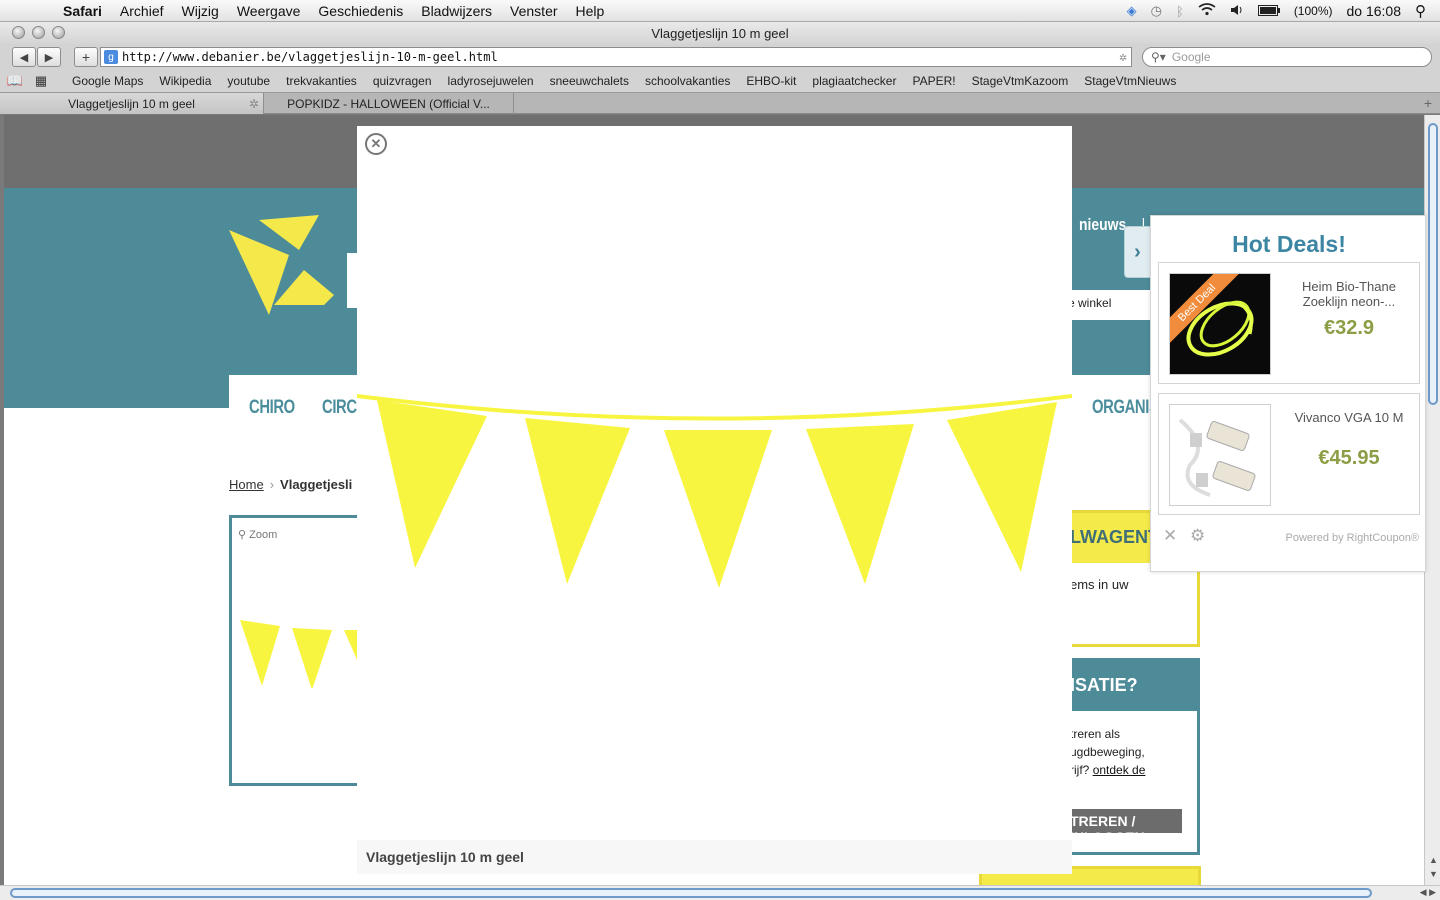 The height and width of the screenshot is (900, 1440). Describe the element at coordinates (854, 81) in the screenshot. I see `bookmark-plagiaatchecker: plagiaatchecker` at that location.